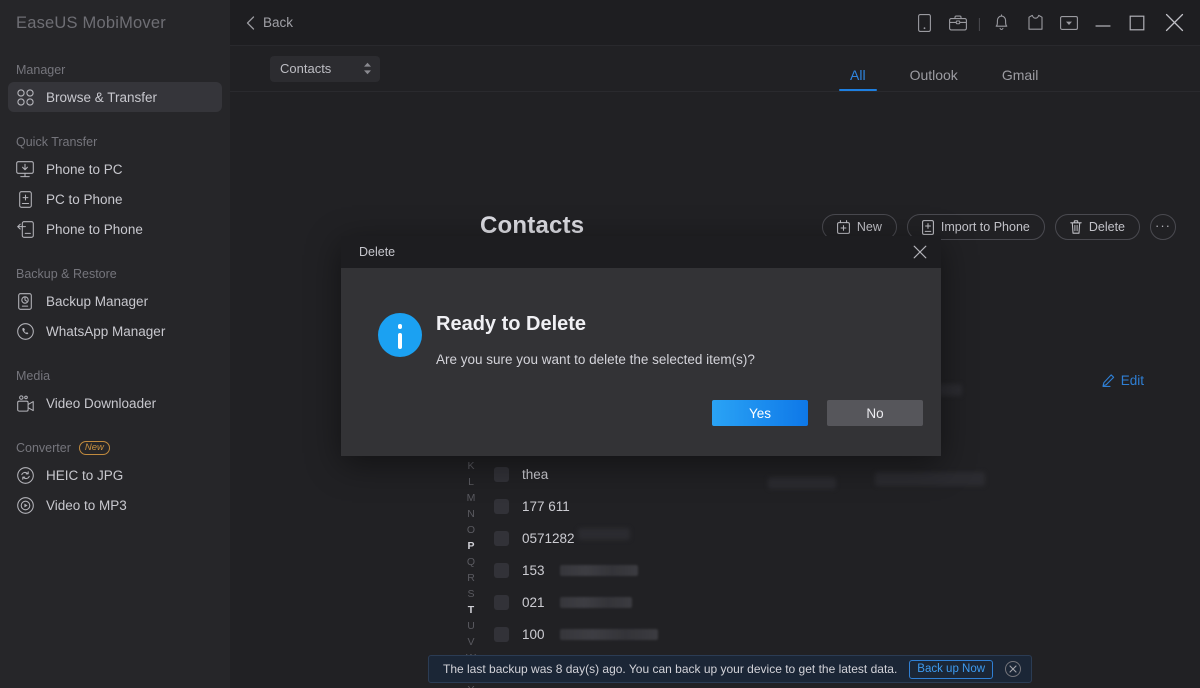 This screenshot has width=1200, height=688. Describe the element at coordinates (535, 474) in the screenshot. I see `contact-name: thea` at that location.